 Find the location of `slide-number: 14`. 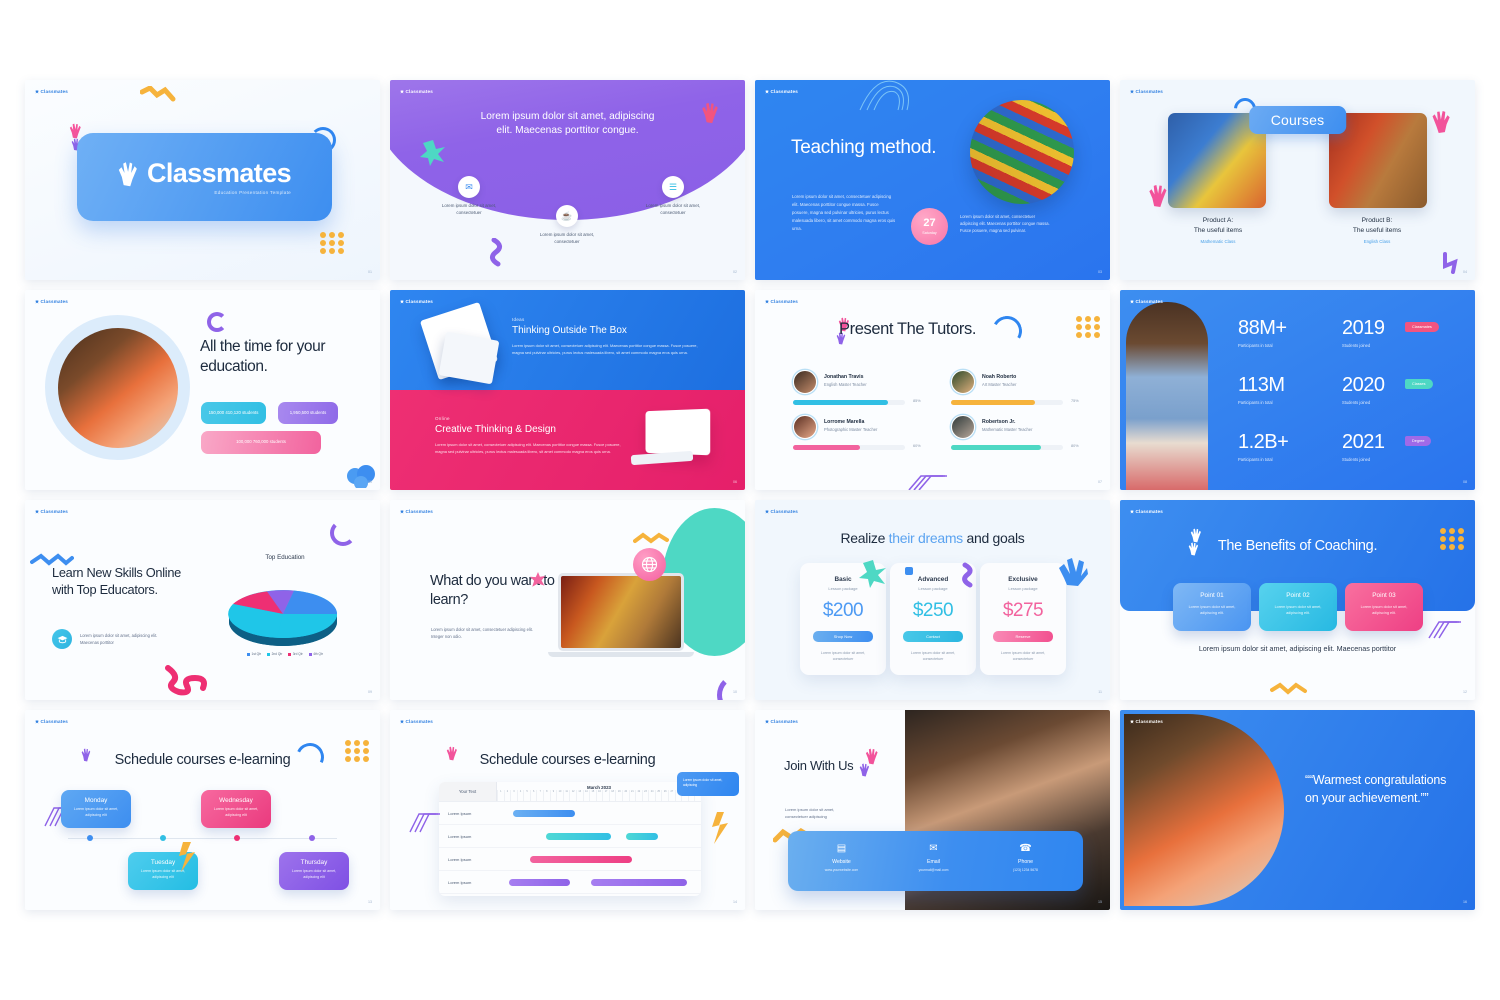

slide-number: 14 is located at coordinates (735, 902).